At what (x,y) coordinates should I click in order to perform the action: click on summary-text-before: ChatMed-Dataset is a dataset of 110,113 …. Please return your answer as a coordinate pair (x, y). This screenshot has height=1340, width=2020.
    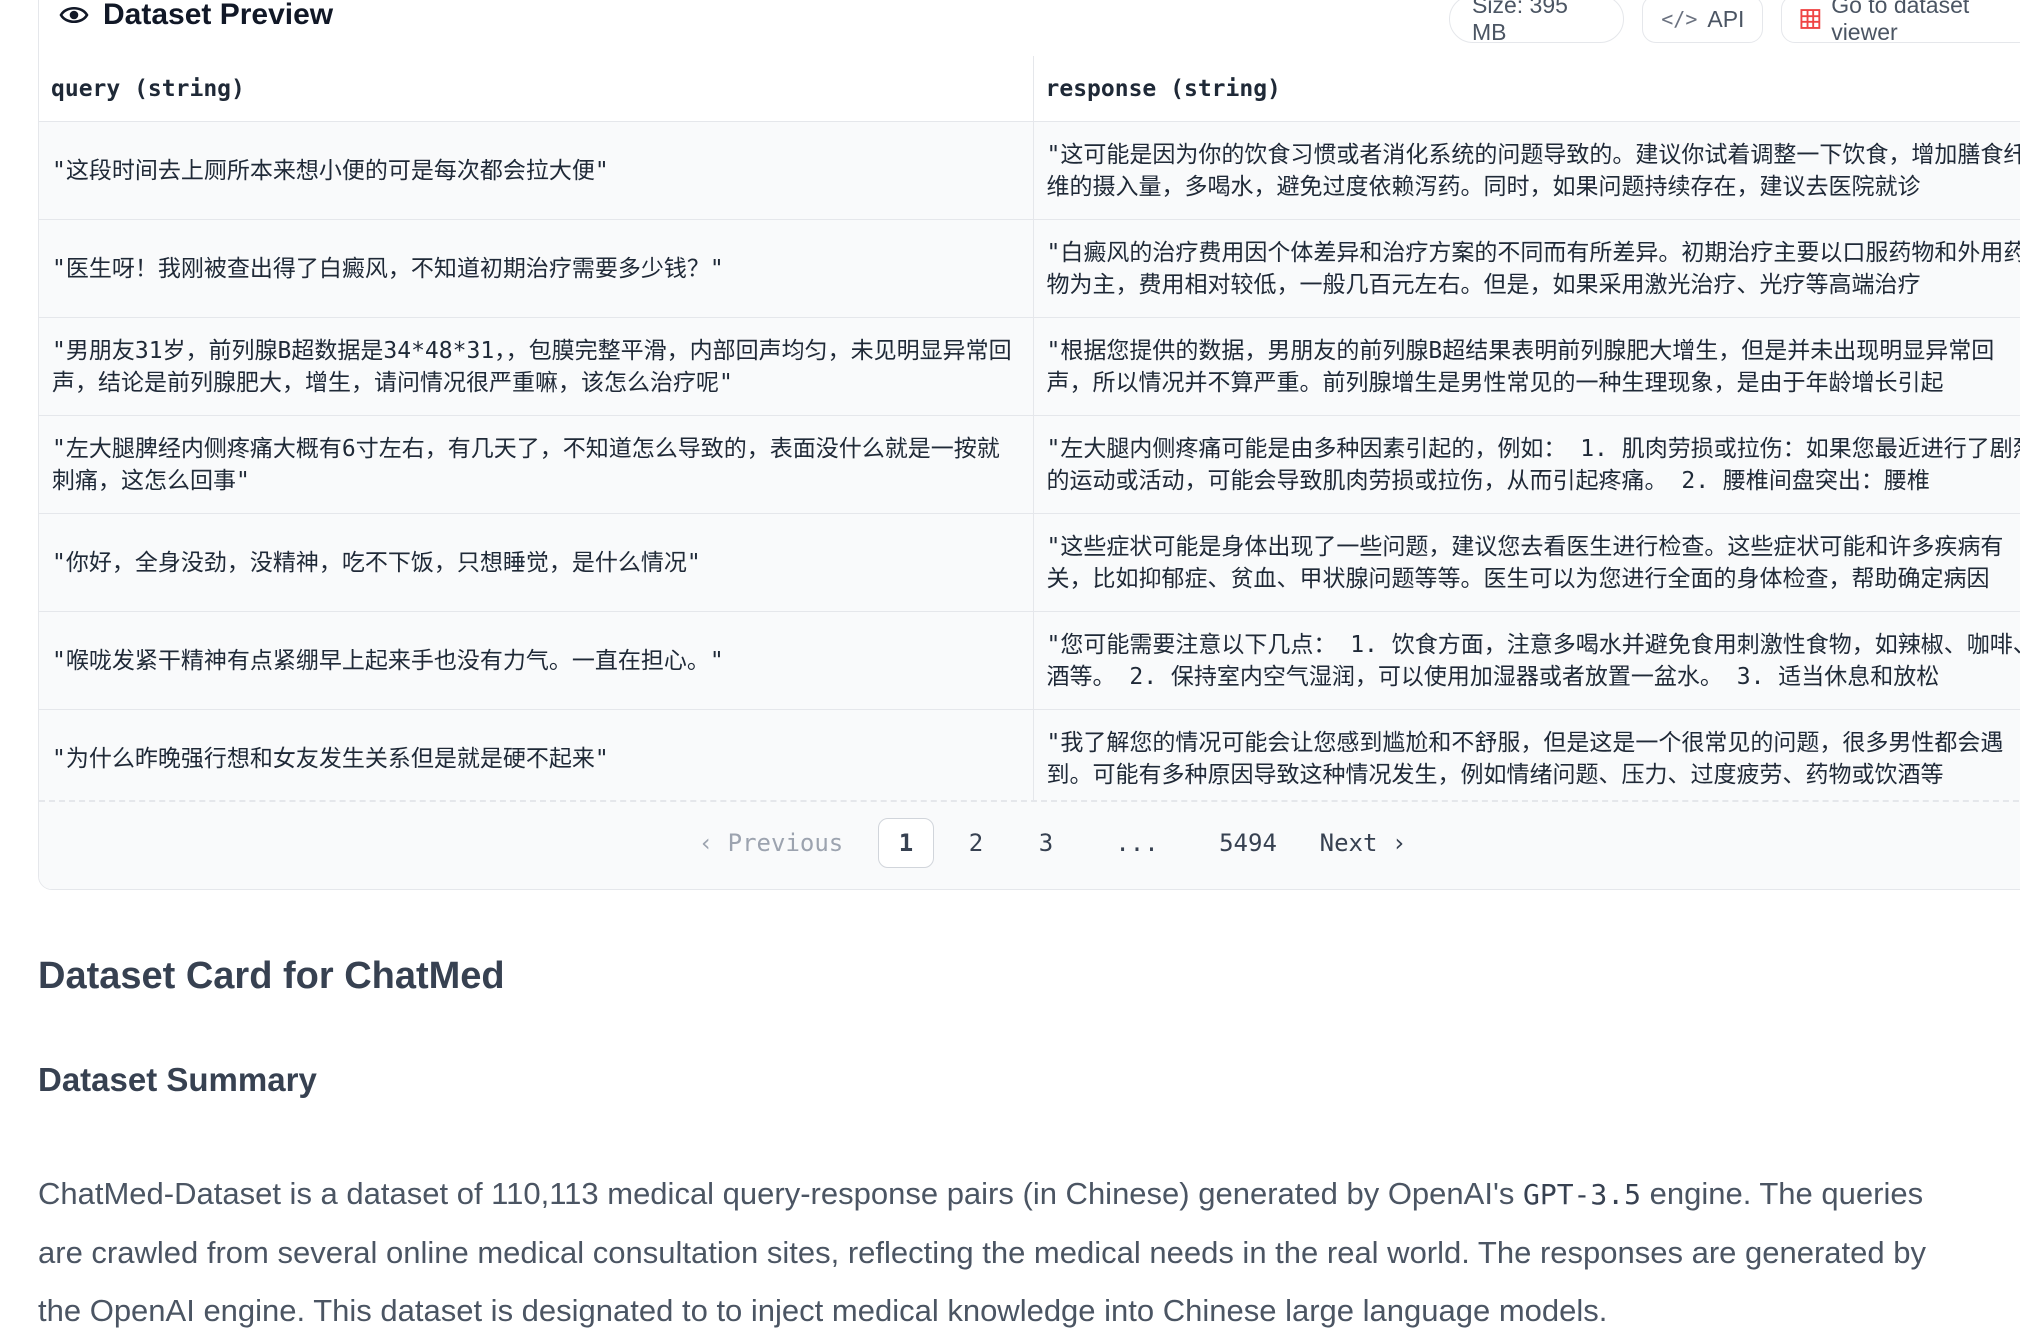
    Looking at the image, I should click on (780, 1193).